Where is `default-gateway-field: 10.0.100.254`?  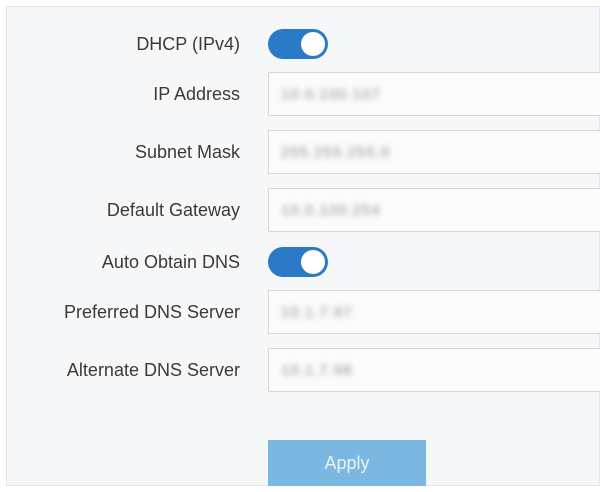 default-gateway-field: 10.0.100.254 is located at coordinates (434, 210).